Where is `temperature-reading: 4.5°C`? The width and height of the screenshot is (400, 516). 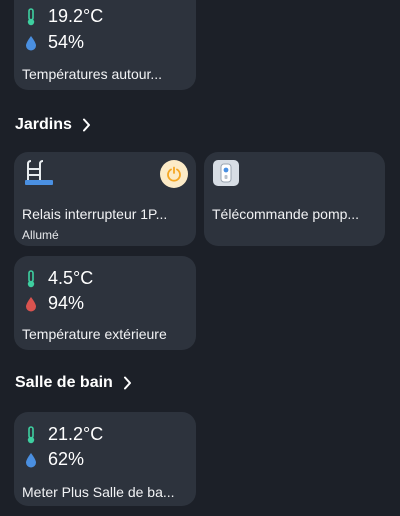
temperature-reading: 4.5°C is located at coordinates (58, 278).